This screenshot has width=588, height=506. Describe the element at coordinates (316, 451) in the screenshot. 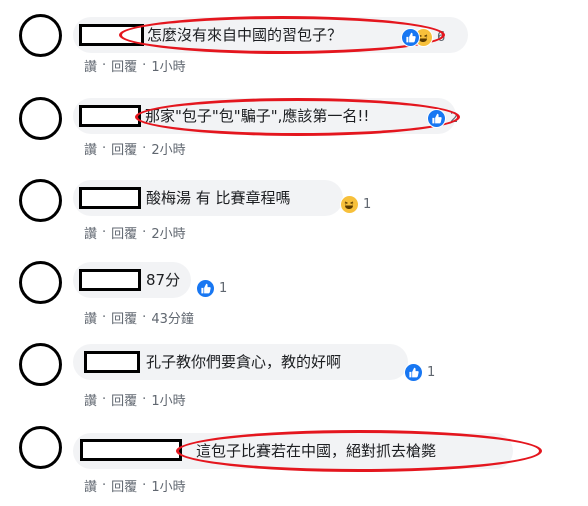

I see `comment-text: 這包子比賽若在中國，絕對抓去槍斃` at that location.